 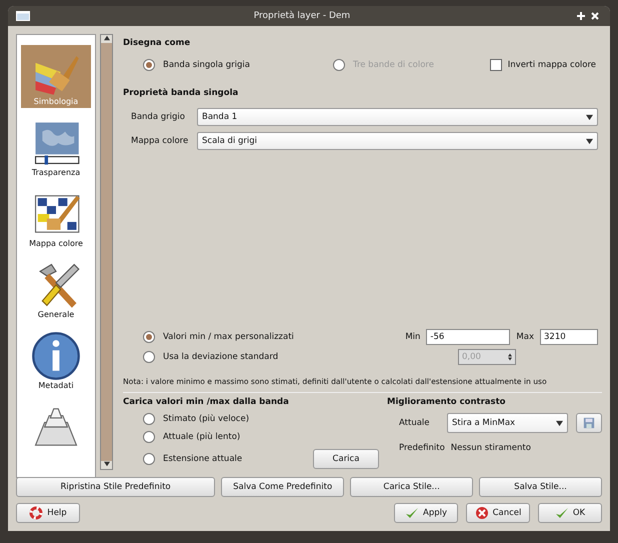 What do you see at coordinates (160, 141) in the screenshot?
I see `field-label: Mappa colore` at bounding box center [160, 141].